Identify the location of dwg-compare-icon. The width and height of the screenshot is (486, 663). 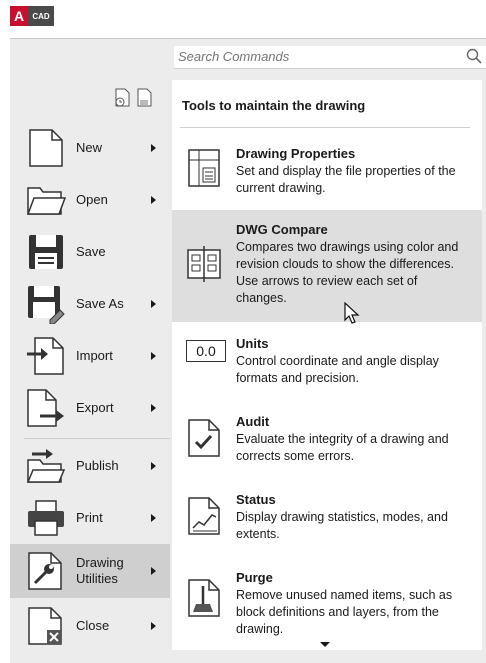
(204, 264).